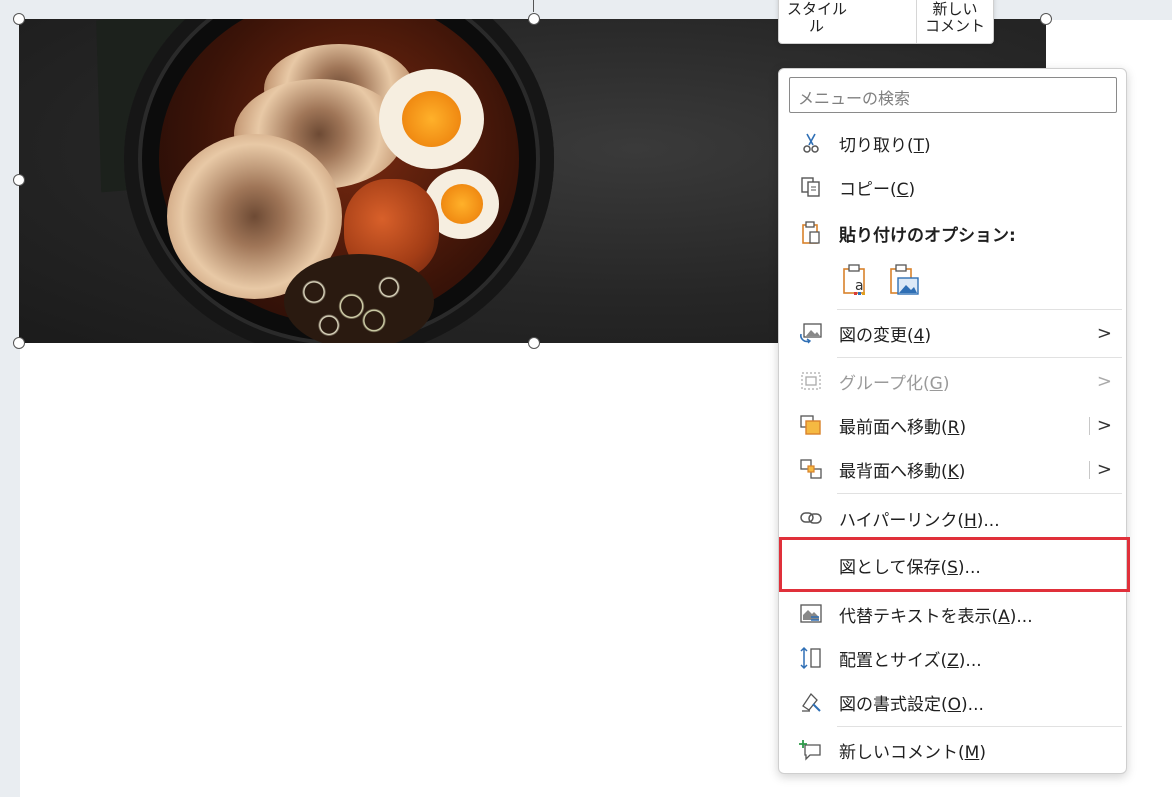  I want to click on rotation-line, so click(533, 6).